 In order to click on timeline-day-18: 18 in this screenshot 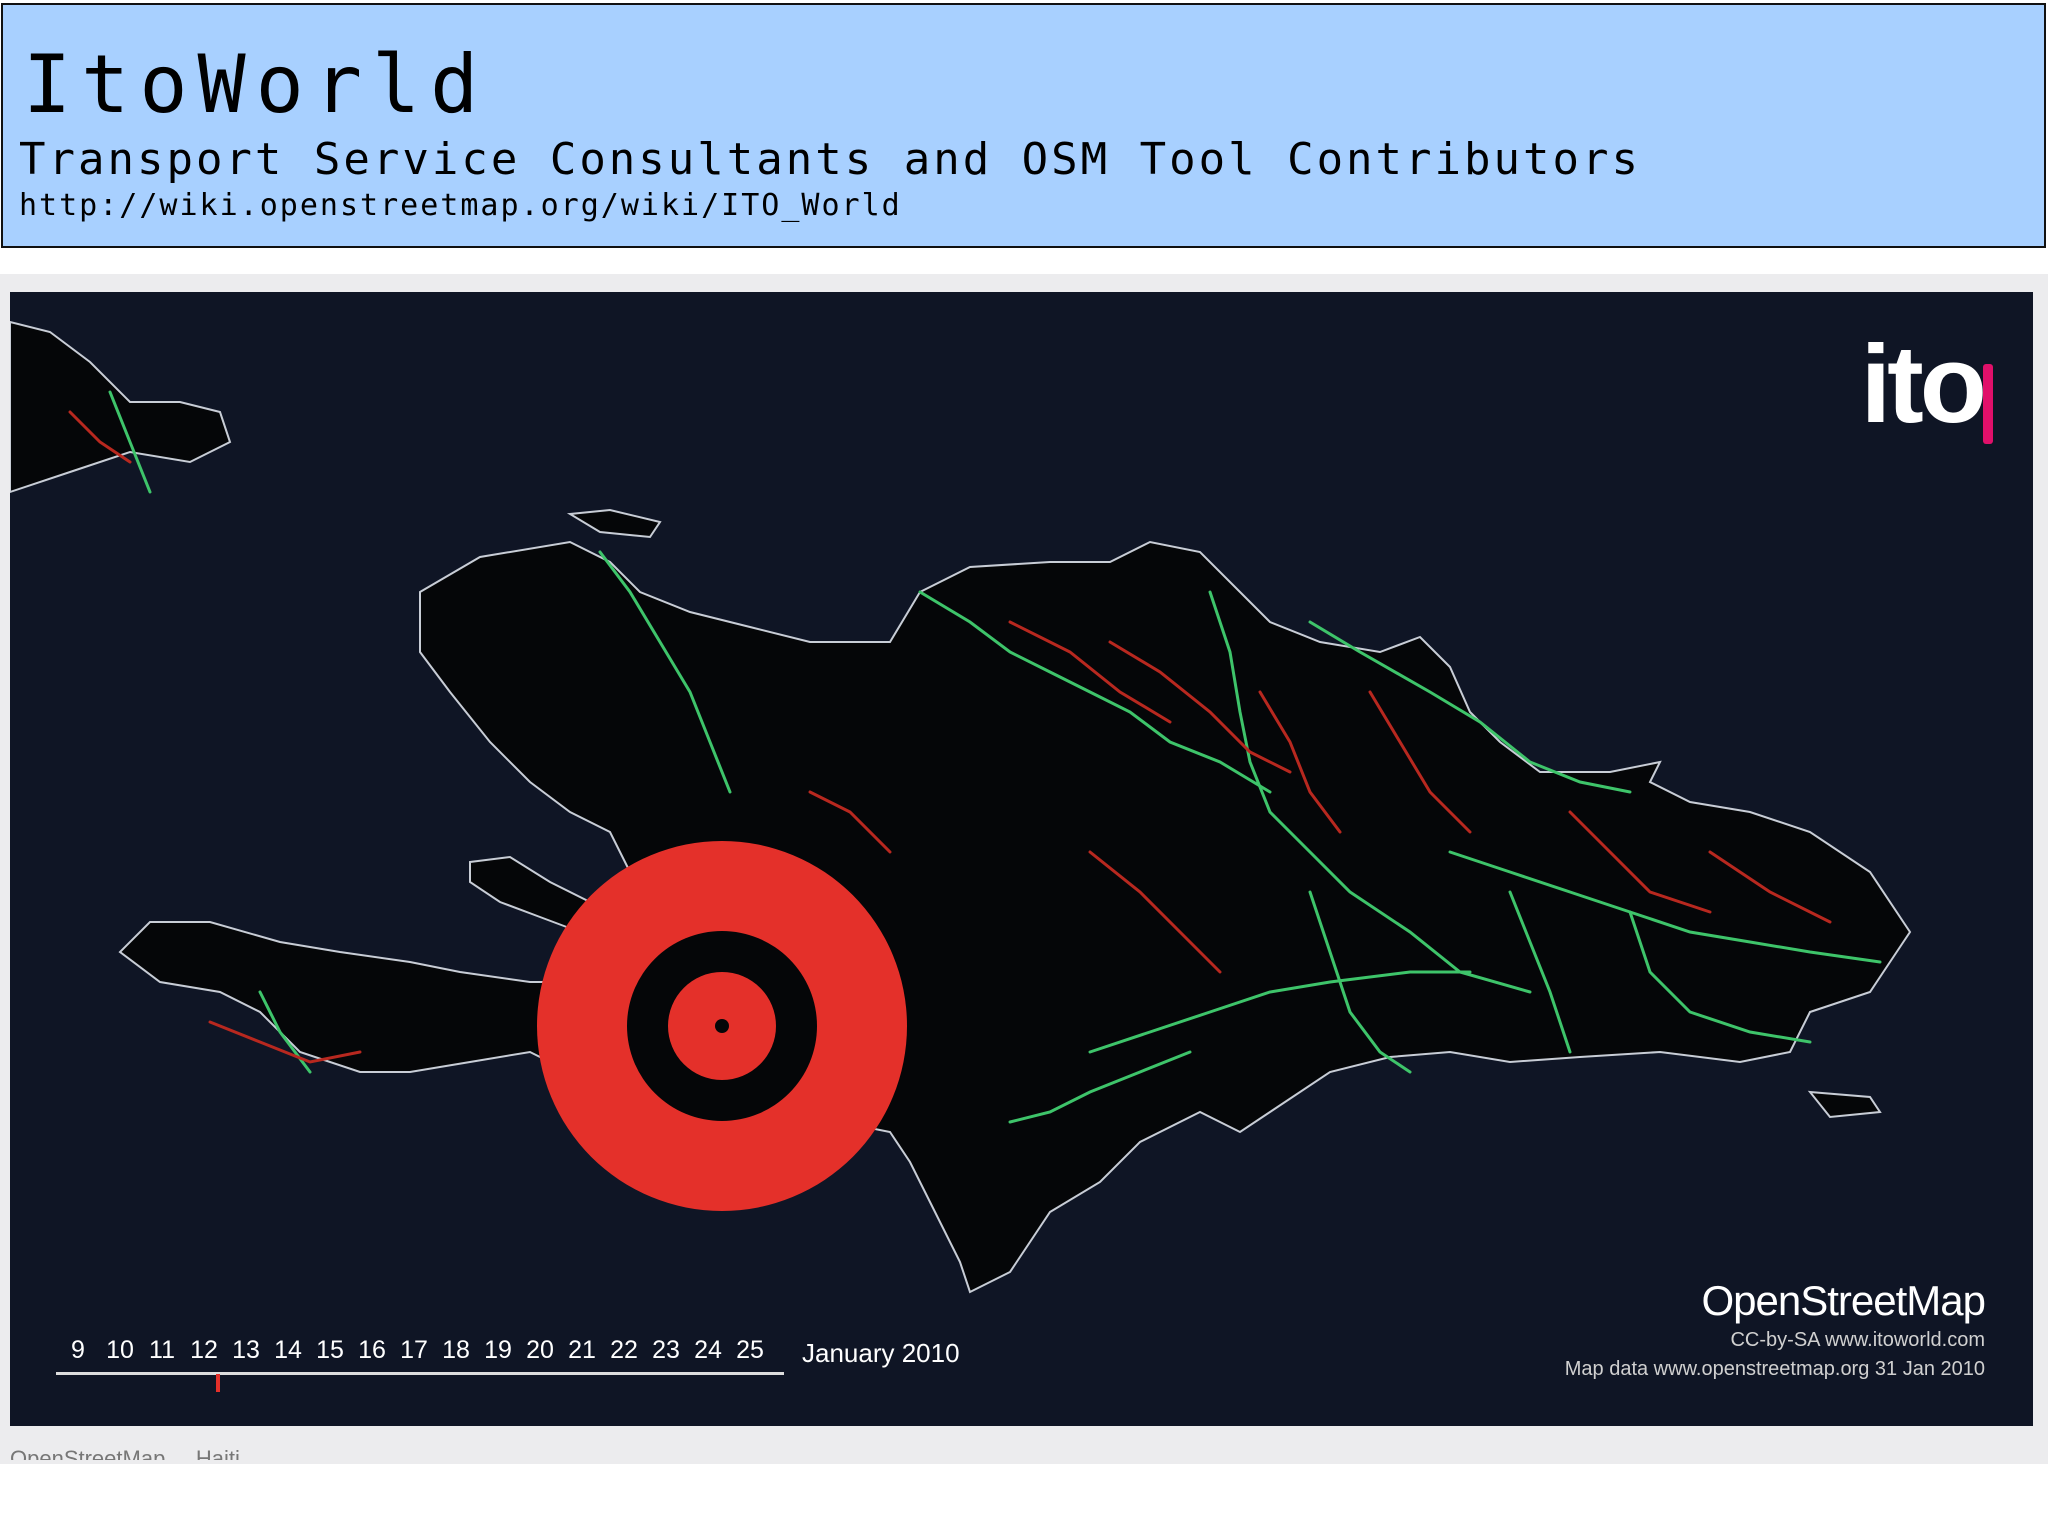, I will do `click(456, 1350)`.